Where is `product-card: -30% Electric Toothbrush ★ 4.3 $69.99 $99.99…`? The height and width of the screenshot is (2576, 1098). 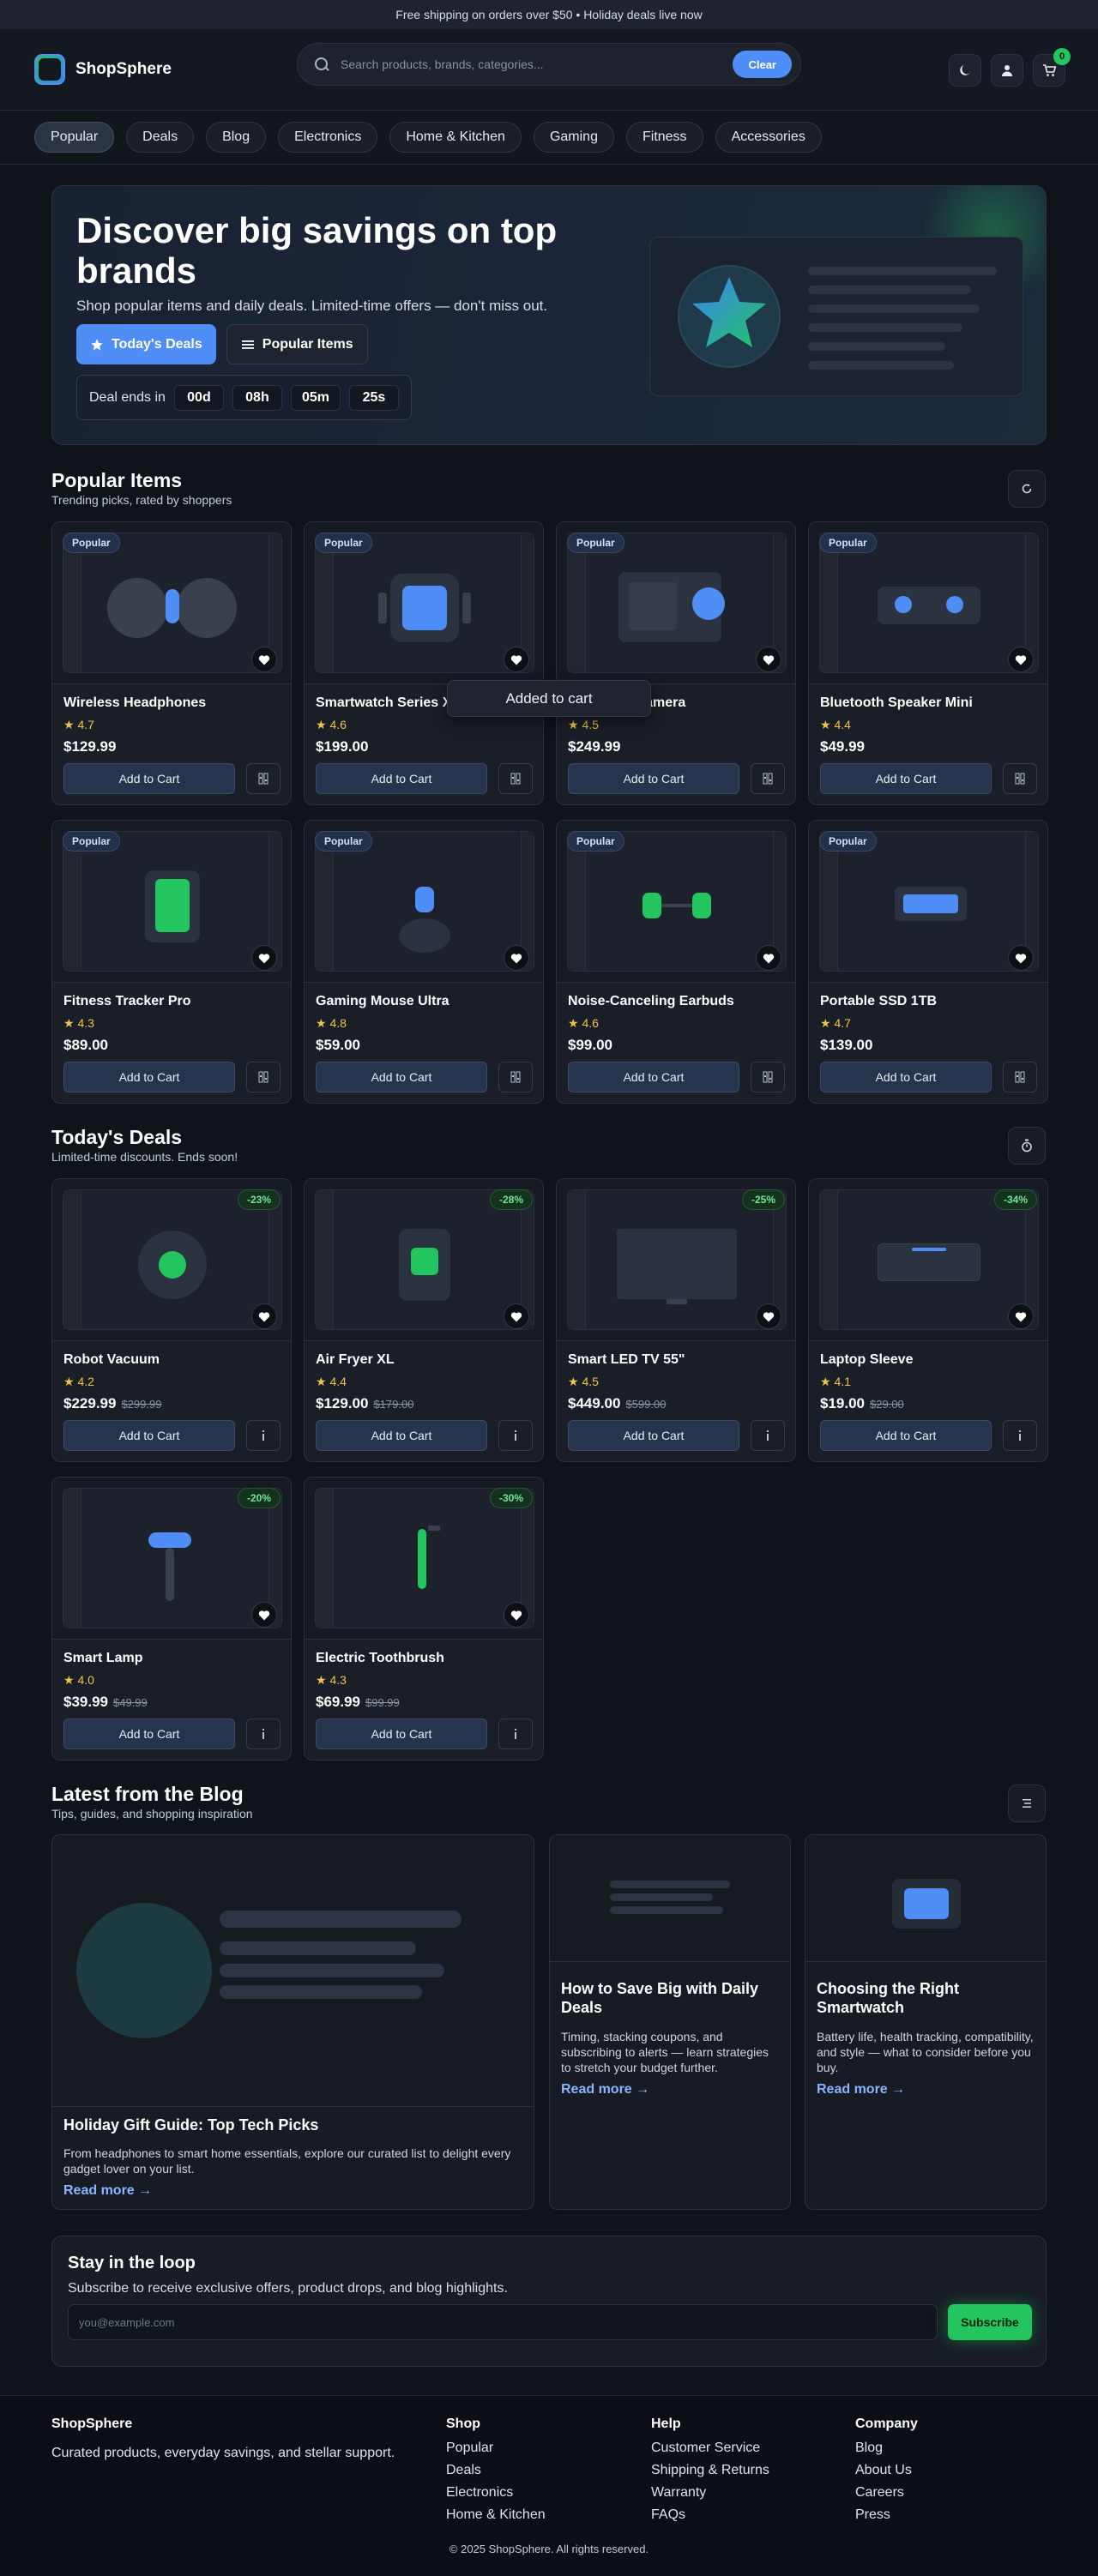
product-card: -30% Electric Toothbrush ★ 4.3 $69.99 $99.99… is located at coordinates (424, 1618).